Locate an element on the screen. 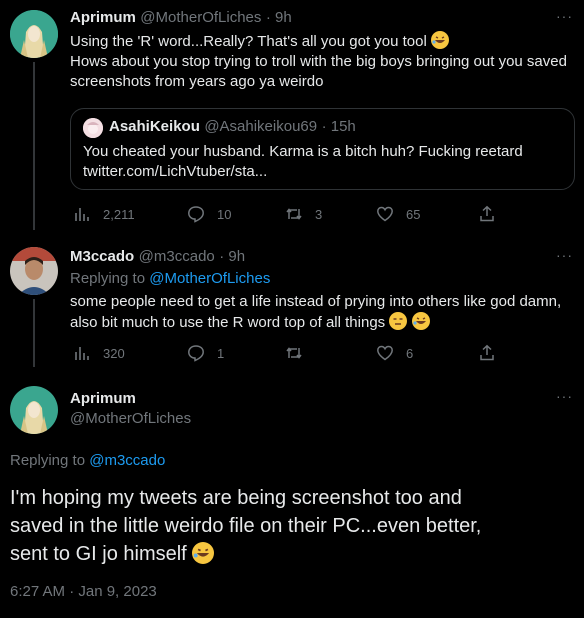 This screenshot has width=584, height=618. replying-to: Replying to @m3ccado is located at coordinates (87, 460).